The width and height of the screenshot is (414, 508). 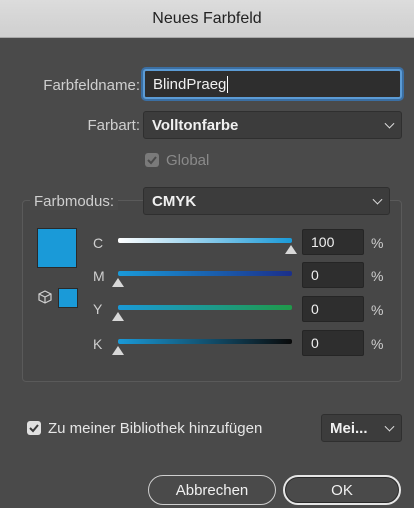 I want to click on text-cursor, so click(x=228, y=84).